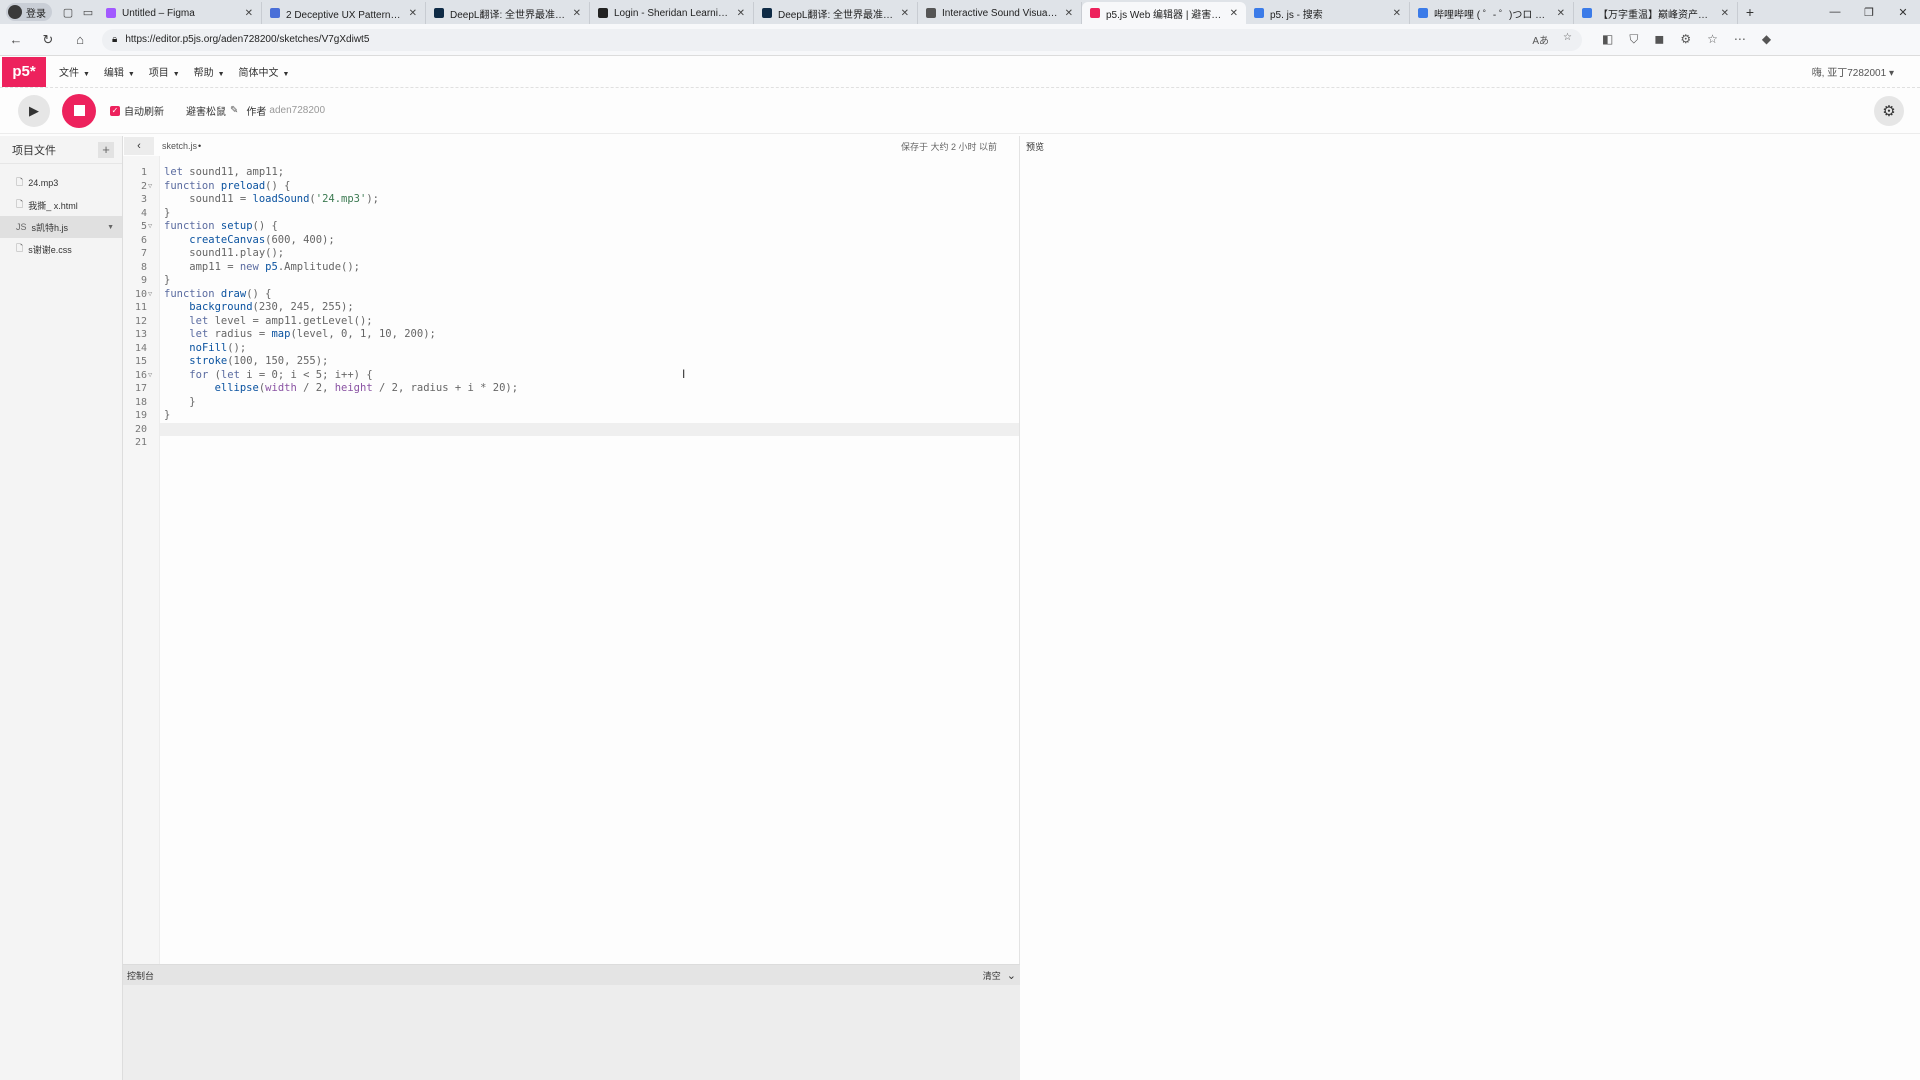 Image resolution: width=1920 pixels, height=1080 pixels. What do you see at coordinates (672, 13) in the screenshot?
I see `browser-tab: Login - Sheridan Learning an ✕` at bounding box center [672, 13].